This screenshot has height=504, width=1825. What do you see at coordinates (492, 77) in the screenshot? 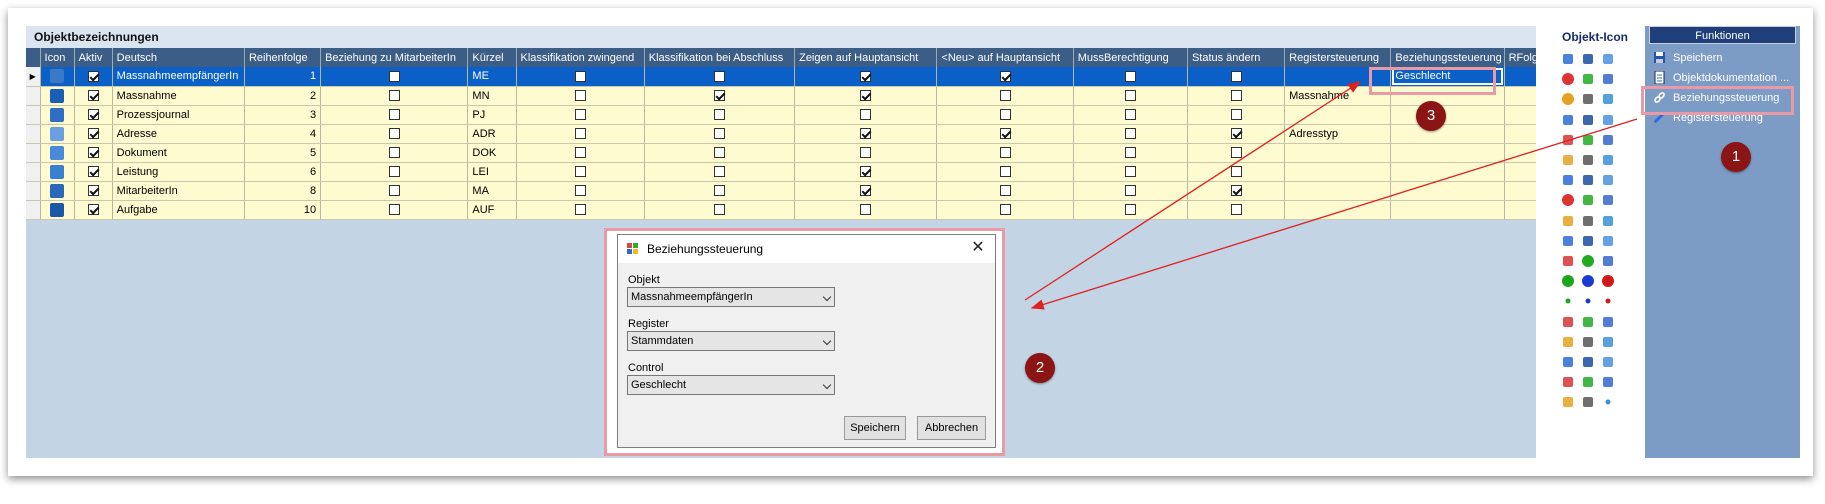
I see `abbreviation-cell: ME` at bounding box center [492, 77].